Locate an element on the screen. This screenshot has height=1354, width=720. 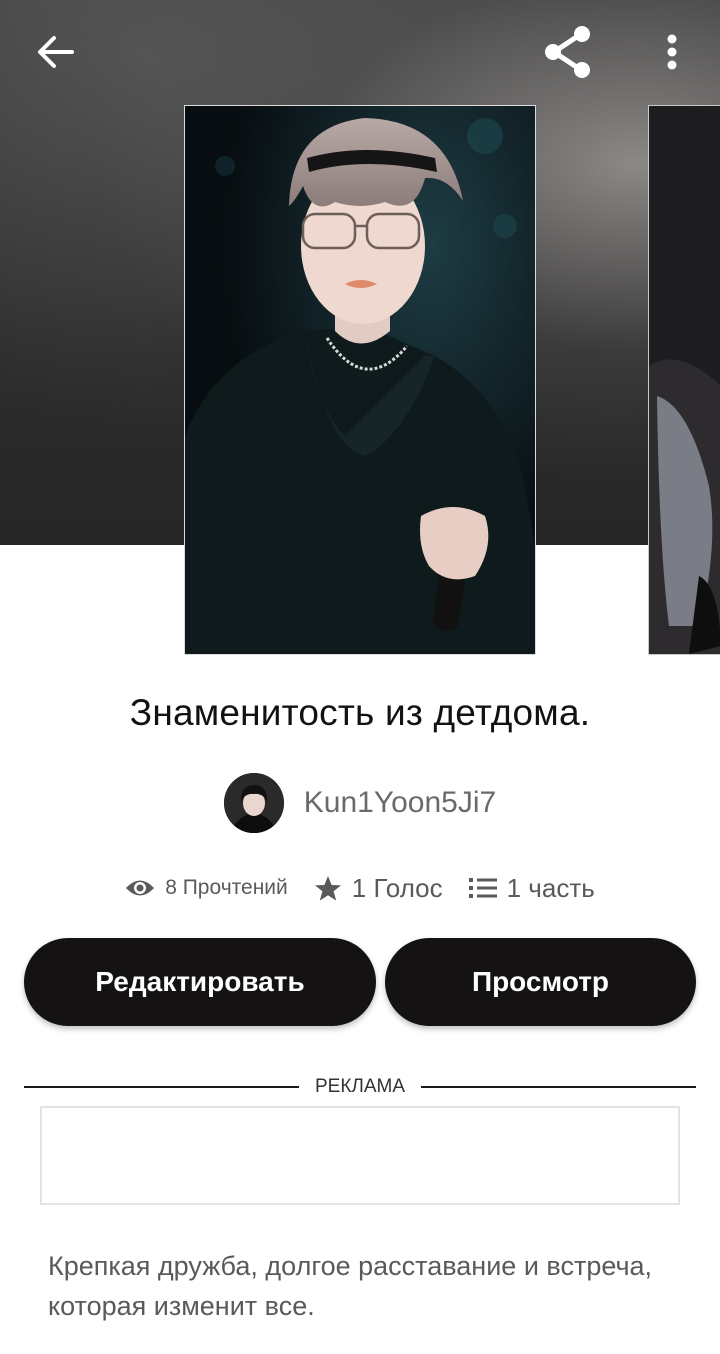
more-vertical-icon is located at coordinates (672, 52).